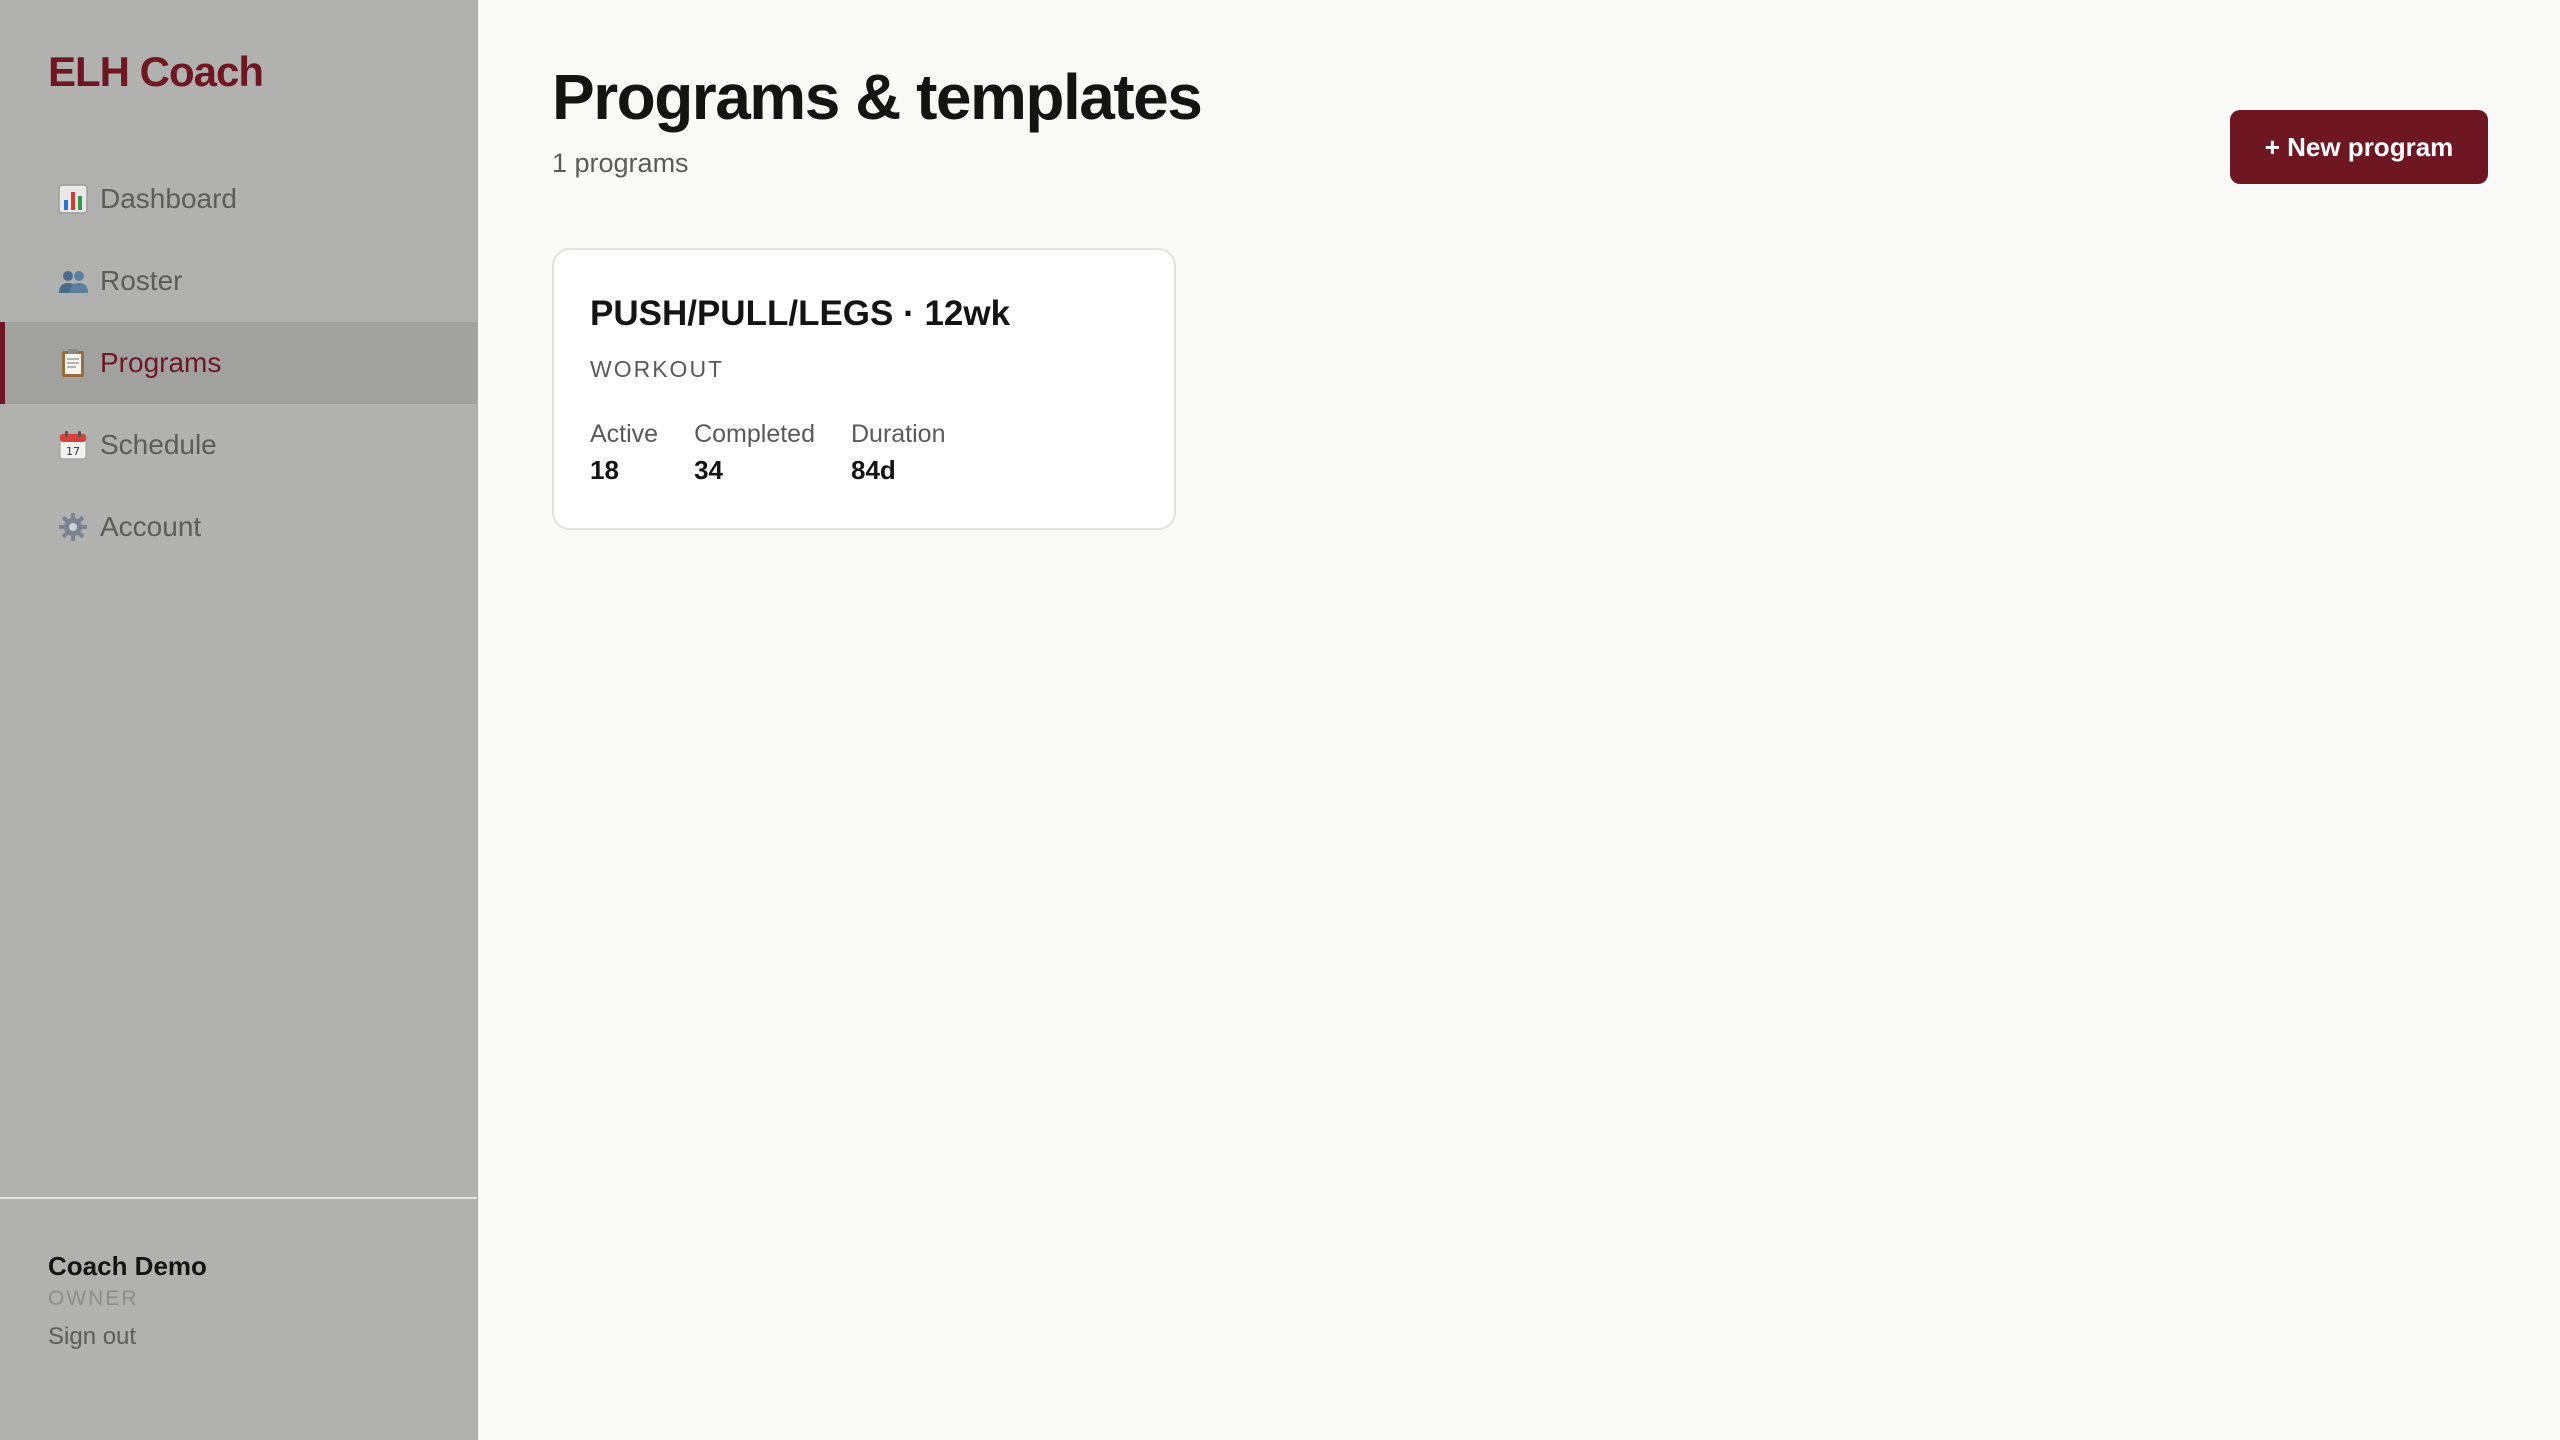 Image resolution: width=2560 pixels, height=1440 pixels. I want to click on calendar-icon: 17, so click(73, 445).